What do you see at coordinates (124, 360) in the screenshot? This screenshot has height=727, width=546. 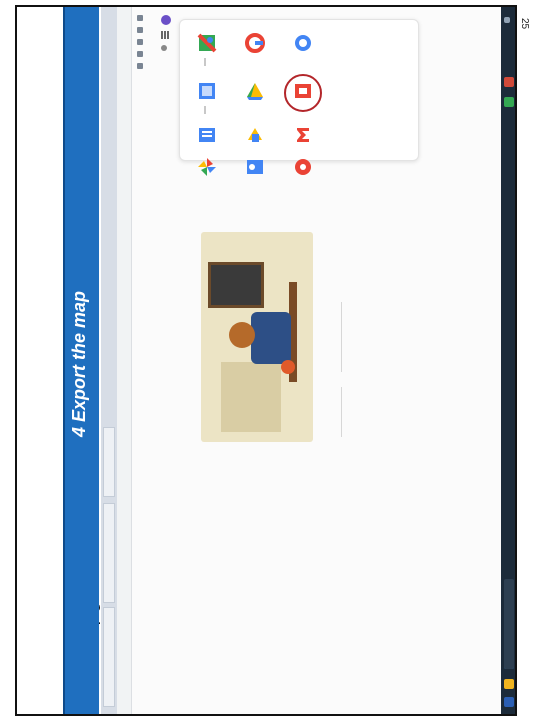 I see `address-bar` at bounding box center [124, 360].